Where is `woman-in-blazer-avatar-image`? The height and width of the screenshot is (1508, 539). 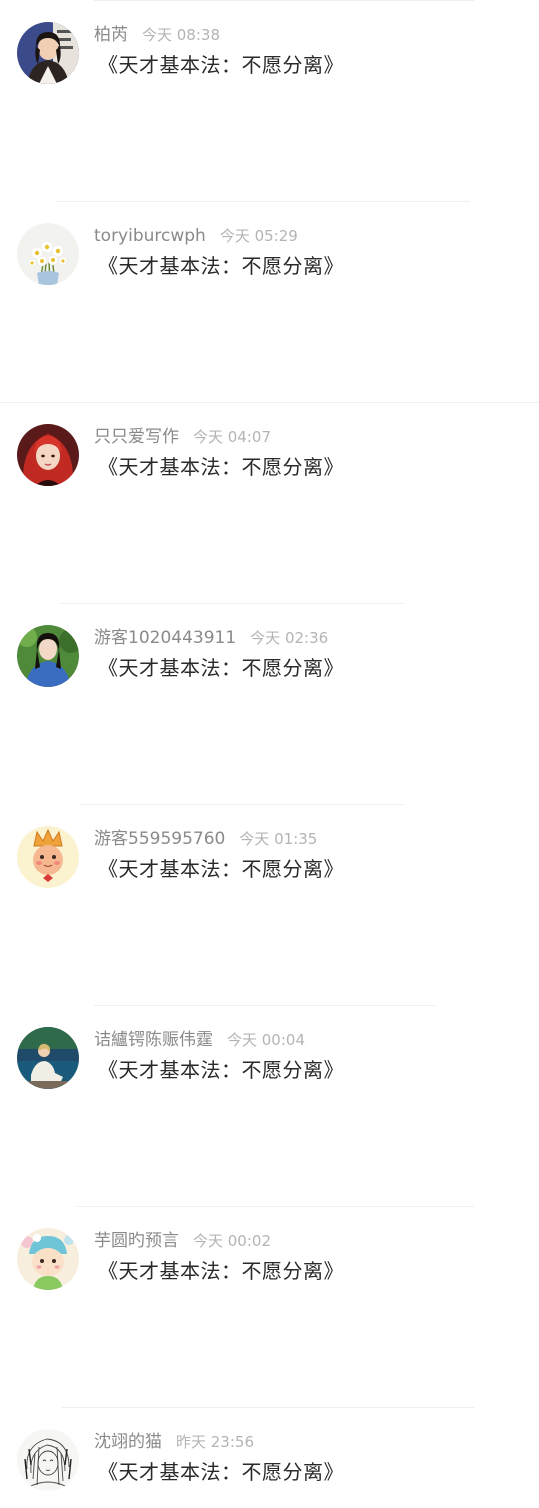 woman-in-blazer-avatar-image is located at coordinates (48, 53).